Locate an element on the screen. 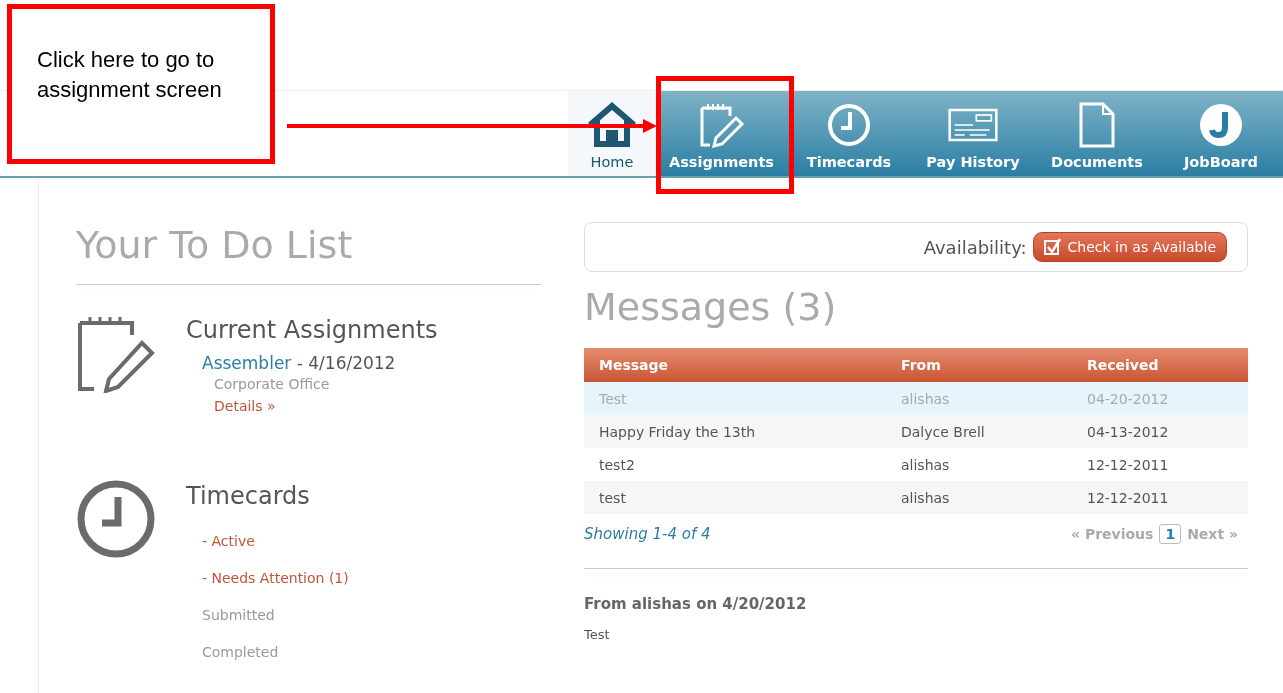  messages-title: Messages (3) is located at coordinates (711, 307).